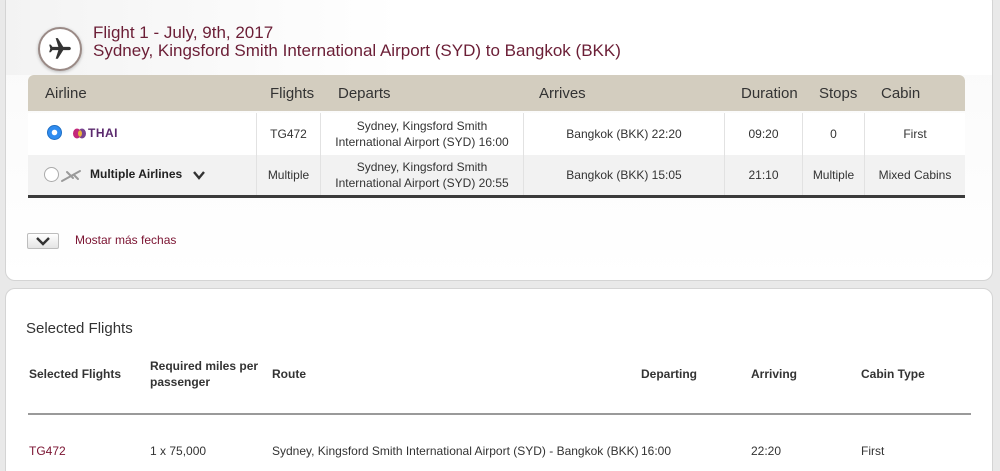 Image resolution: width=1000 pixels, height=471 pixels. What do you see at coordinates (833, 175) in the screenshot?
I see `stops-cell: Multiple` at bounding box center [833, 175].